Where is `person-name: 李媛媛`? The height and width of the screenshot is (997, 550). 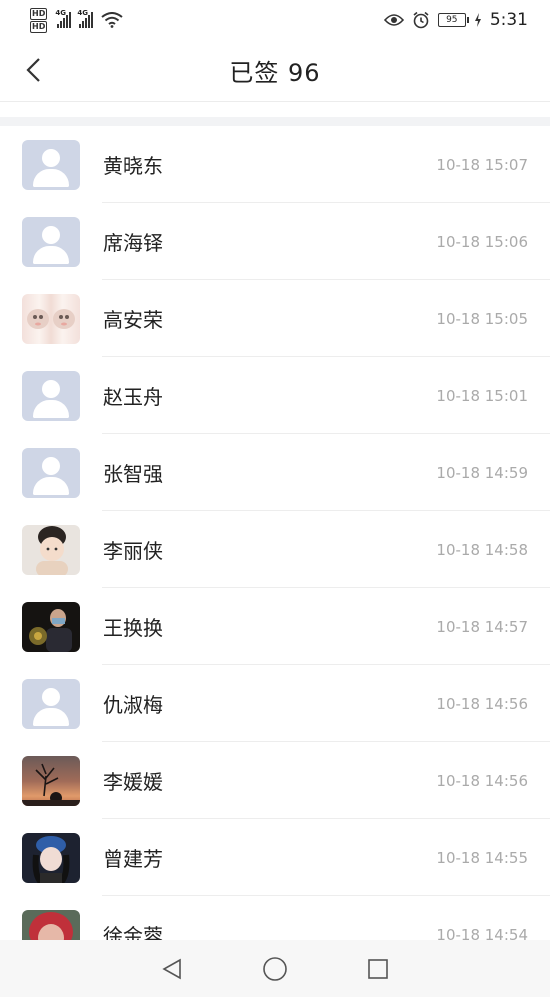
person-name: 李媛媛 is located at coordinates (133, 782).